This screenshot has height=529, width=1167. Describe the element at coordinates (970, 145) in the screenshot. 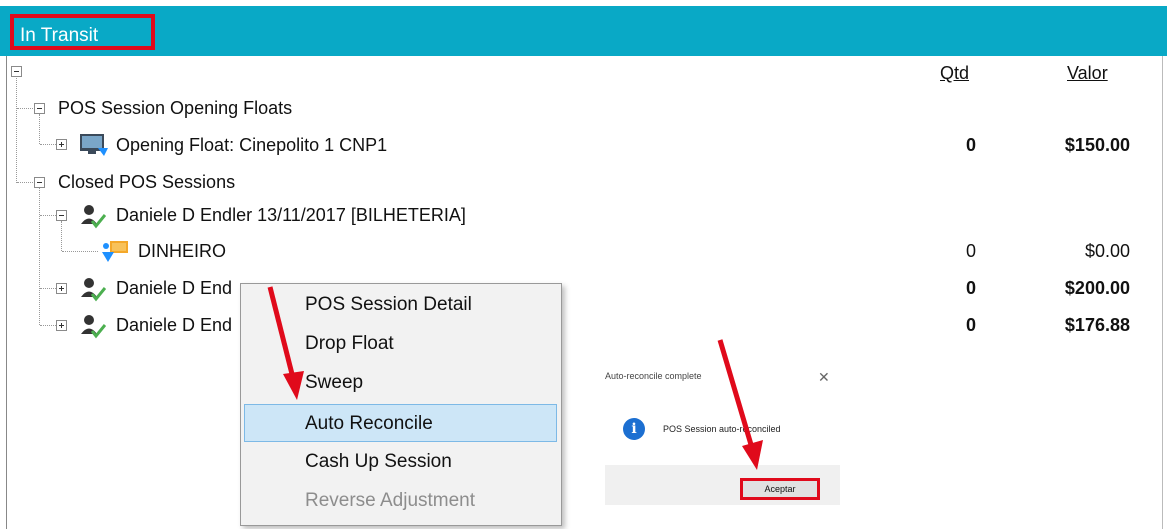

I see `opening-float-qtd: 0` at that location.